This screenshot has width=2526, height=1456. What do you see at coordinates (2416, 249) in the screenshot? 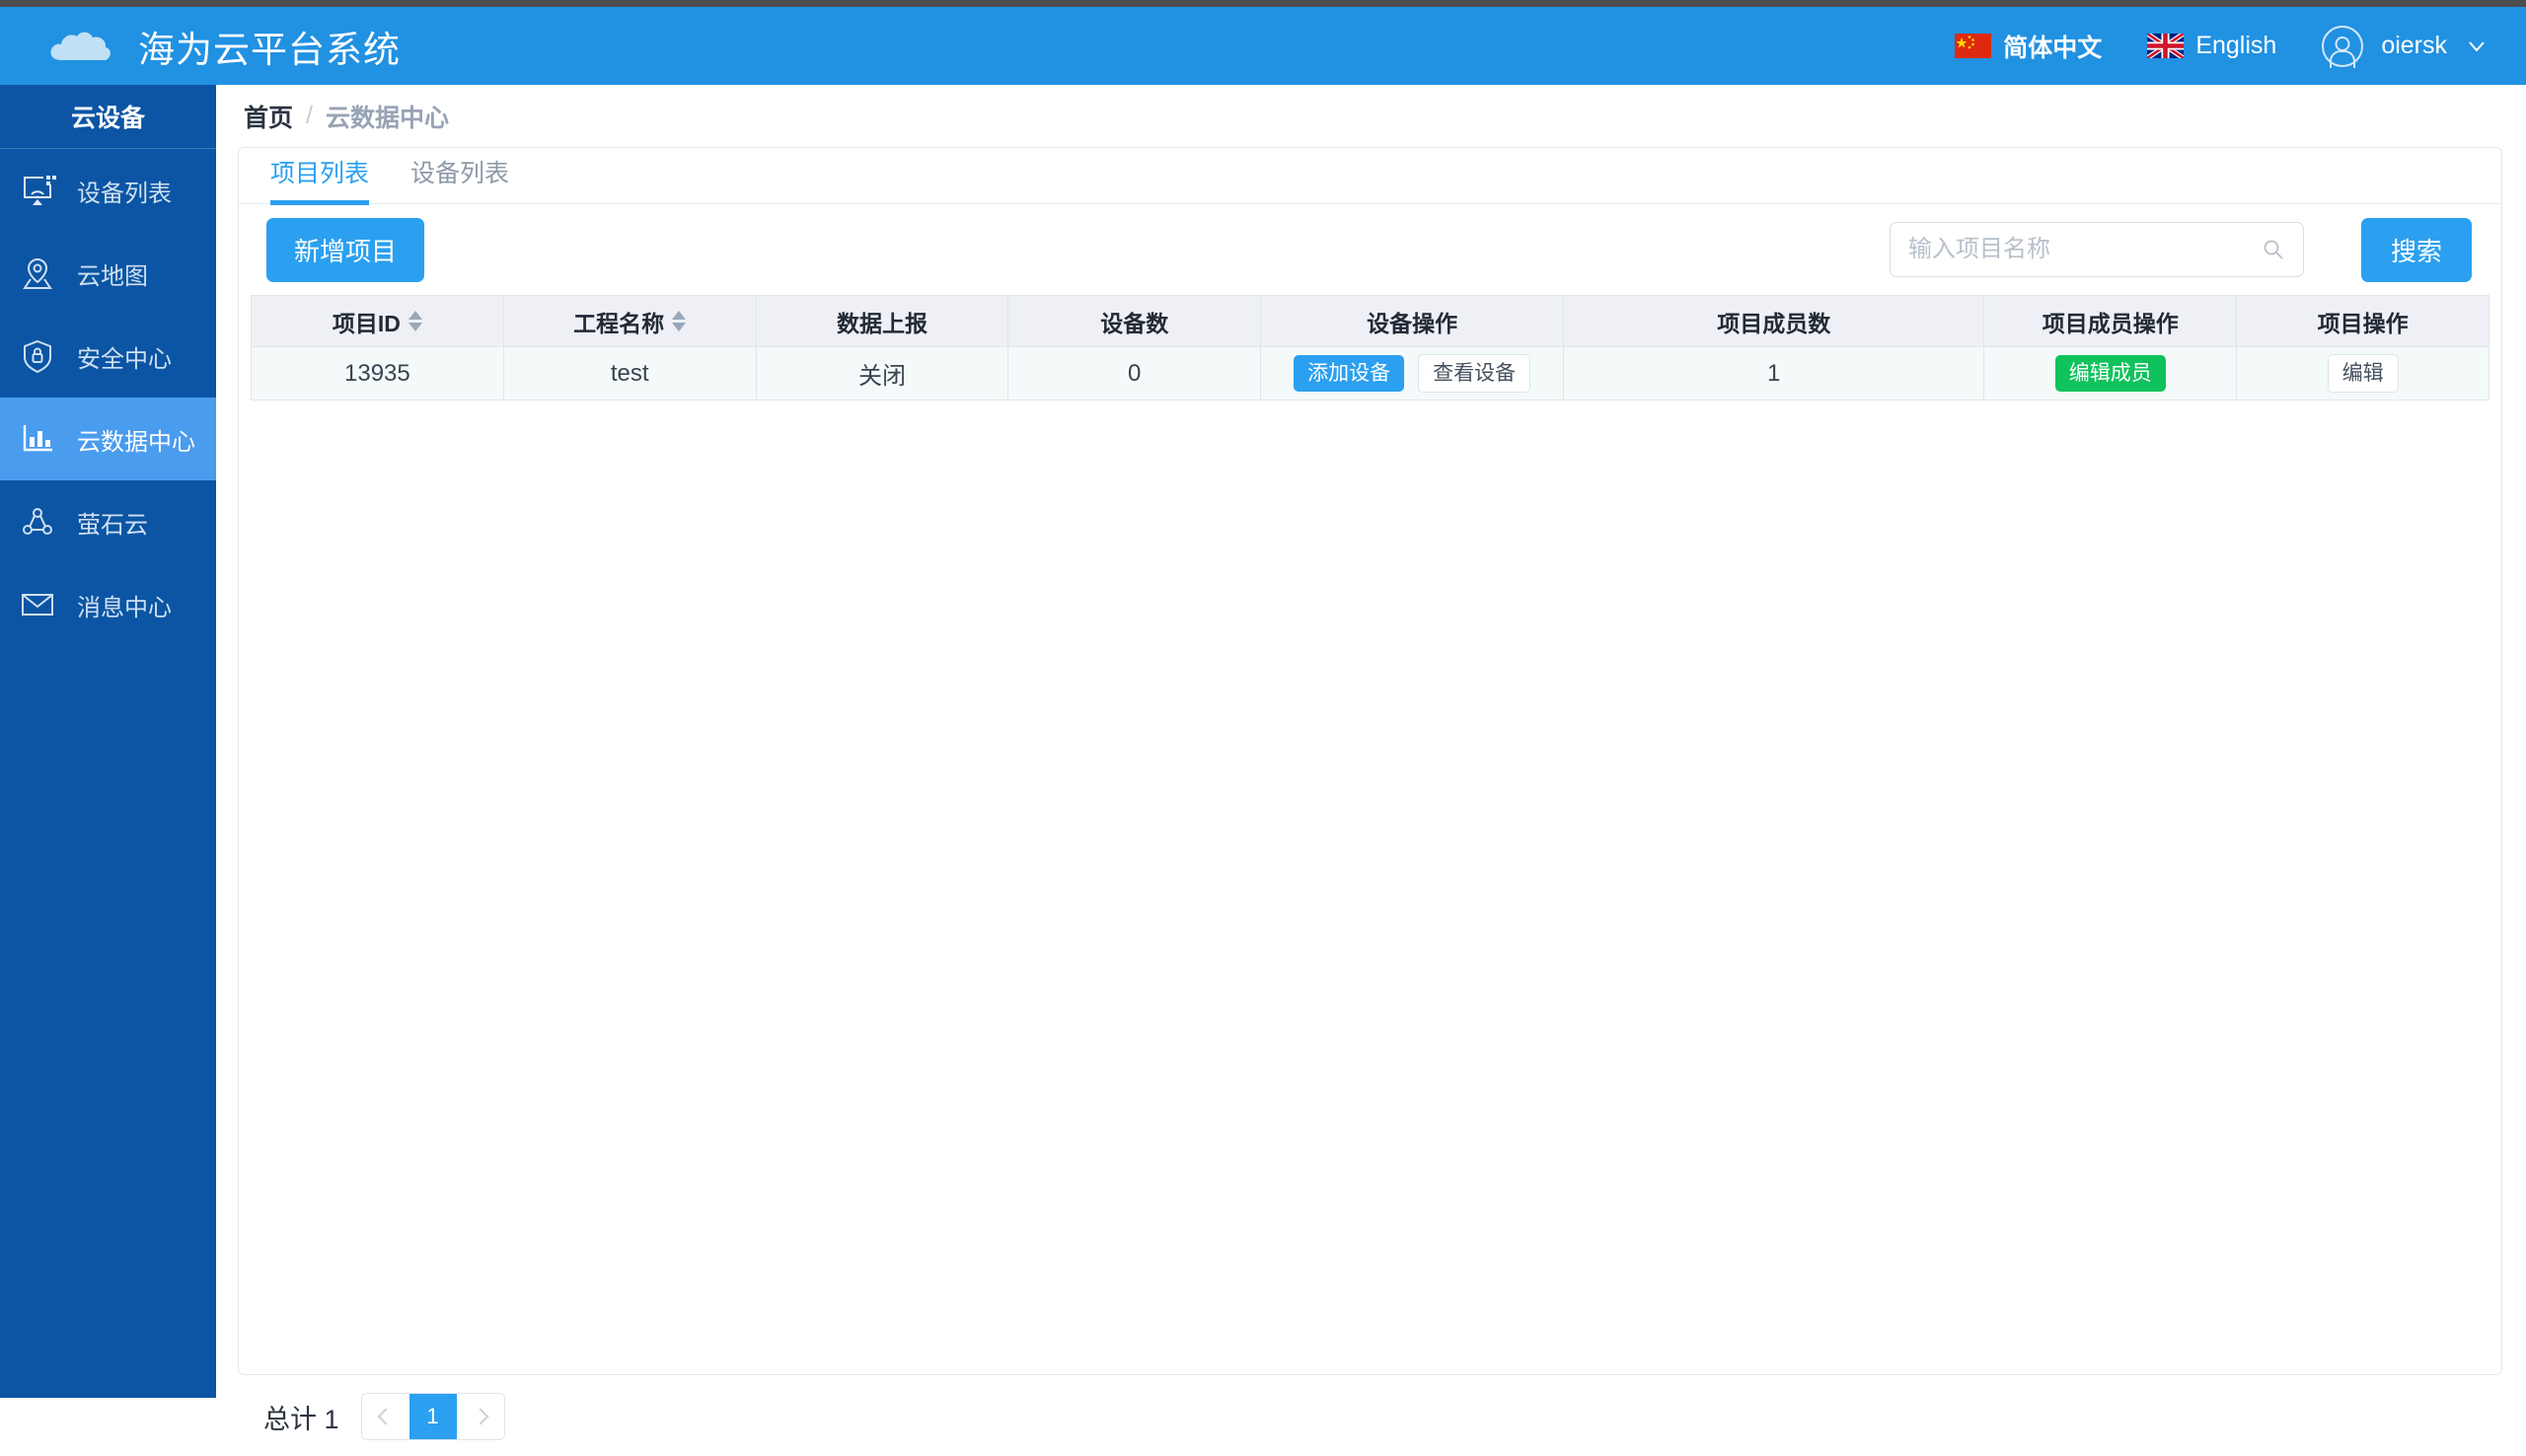
I see `search-button: 搜索` at bounding box center [2416, 249].